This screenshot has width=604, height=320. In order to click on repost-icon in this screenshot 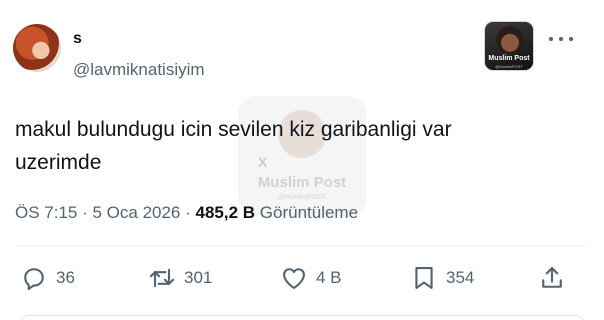, I will do `click(162, 278)`.